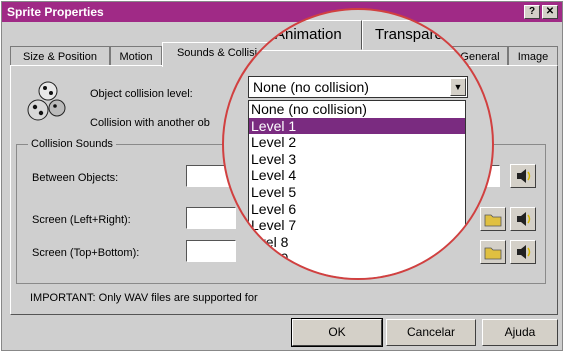  What do you see at coordinates (357, 159) in the screenshot?
I see `dropdown-option: Level 3` at bounding box center [357, 159].